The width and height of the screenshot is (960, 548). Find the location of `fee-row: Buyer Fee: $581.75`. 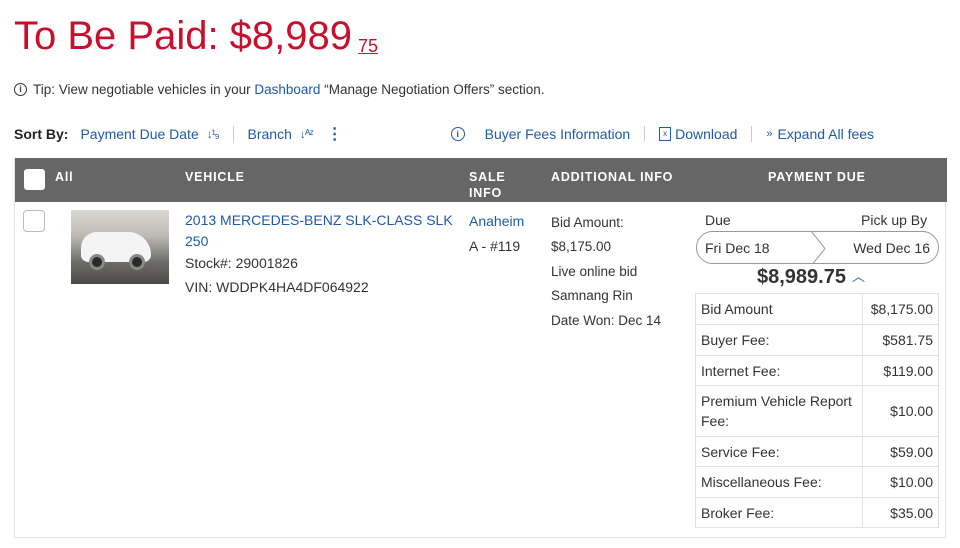

fee-row: Buyer Fee: $581.75 is located at coordinates (817, 340).